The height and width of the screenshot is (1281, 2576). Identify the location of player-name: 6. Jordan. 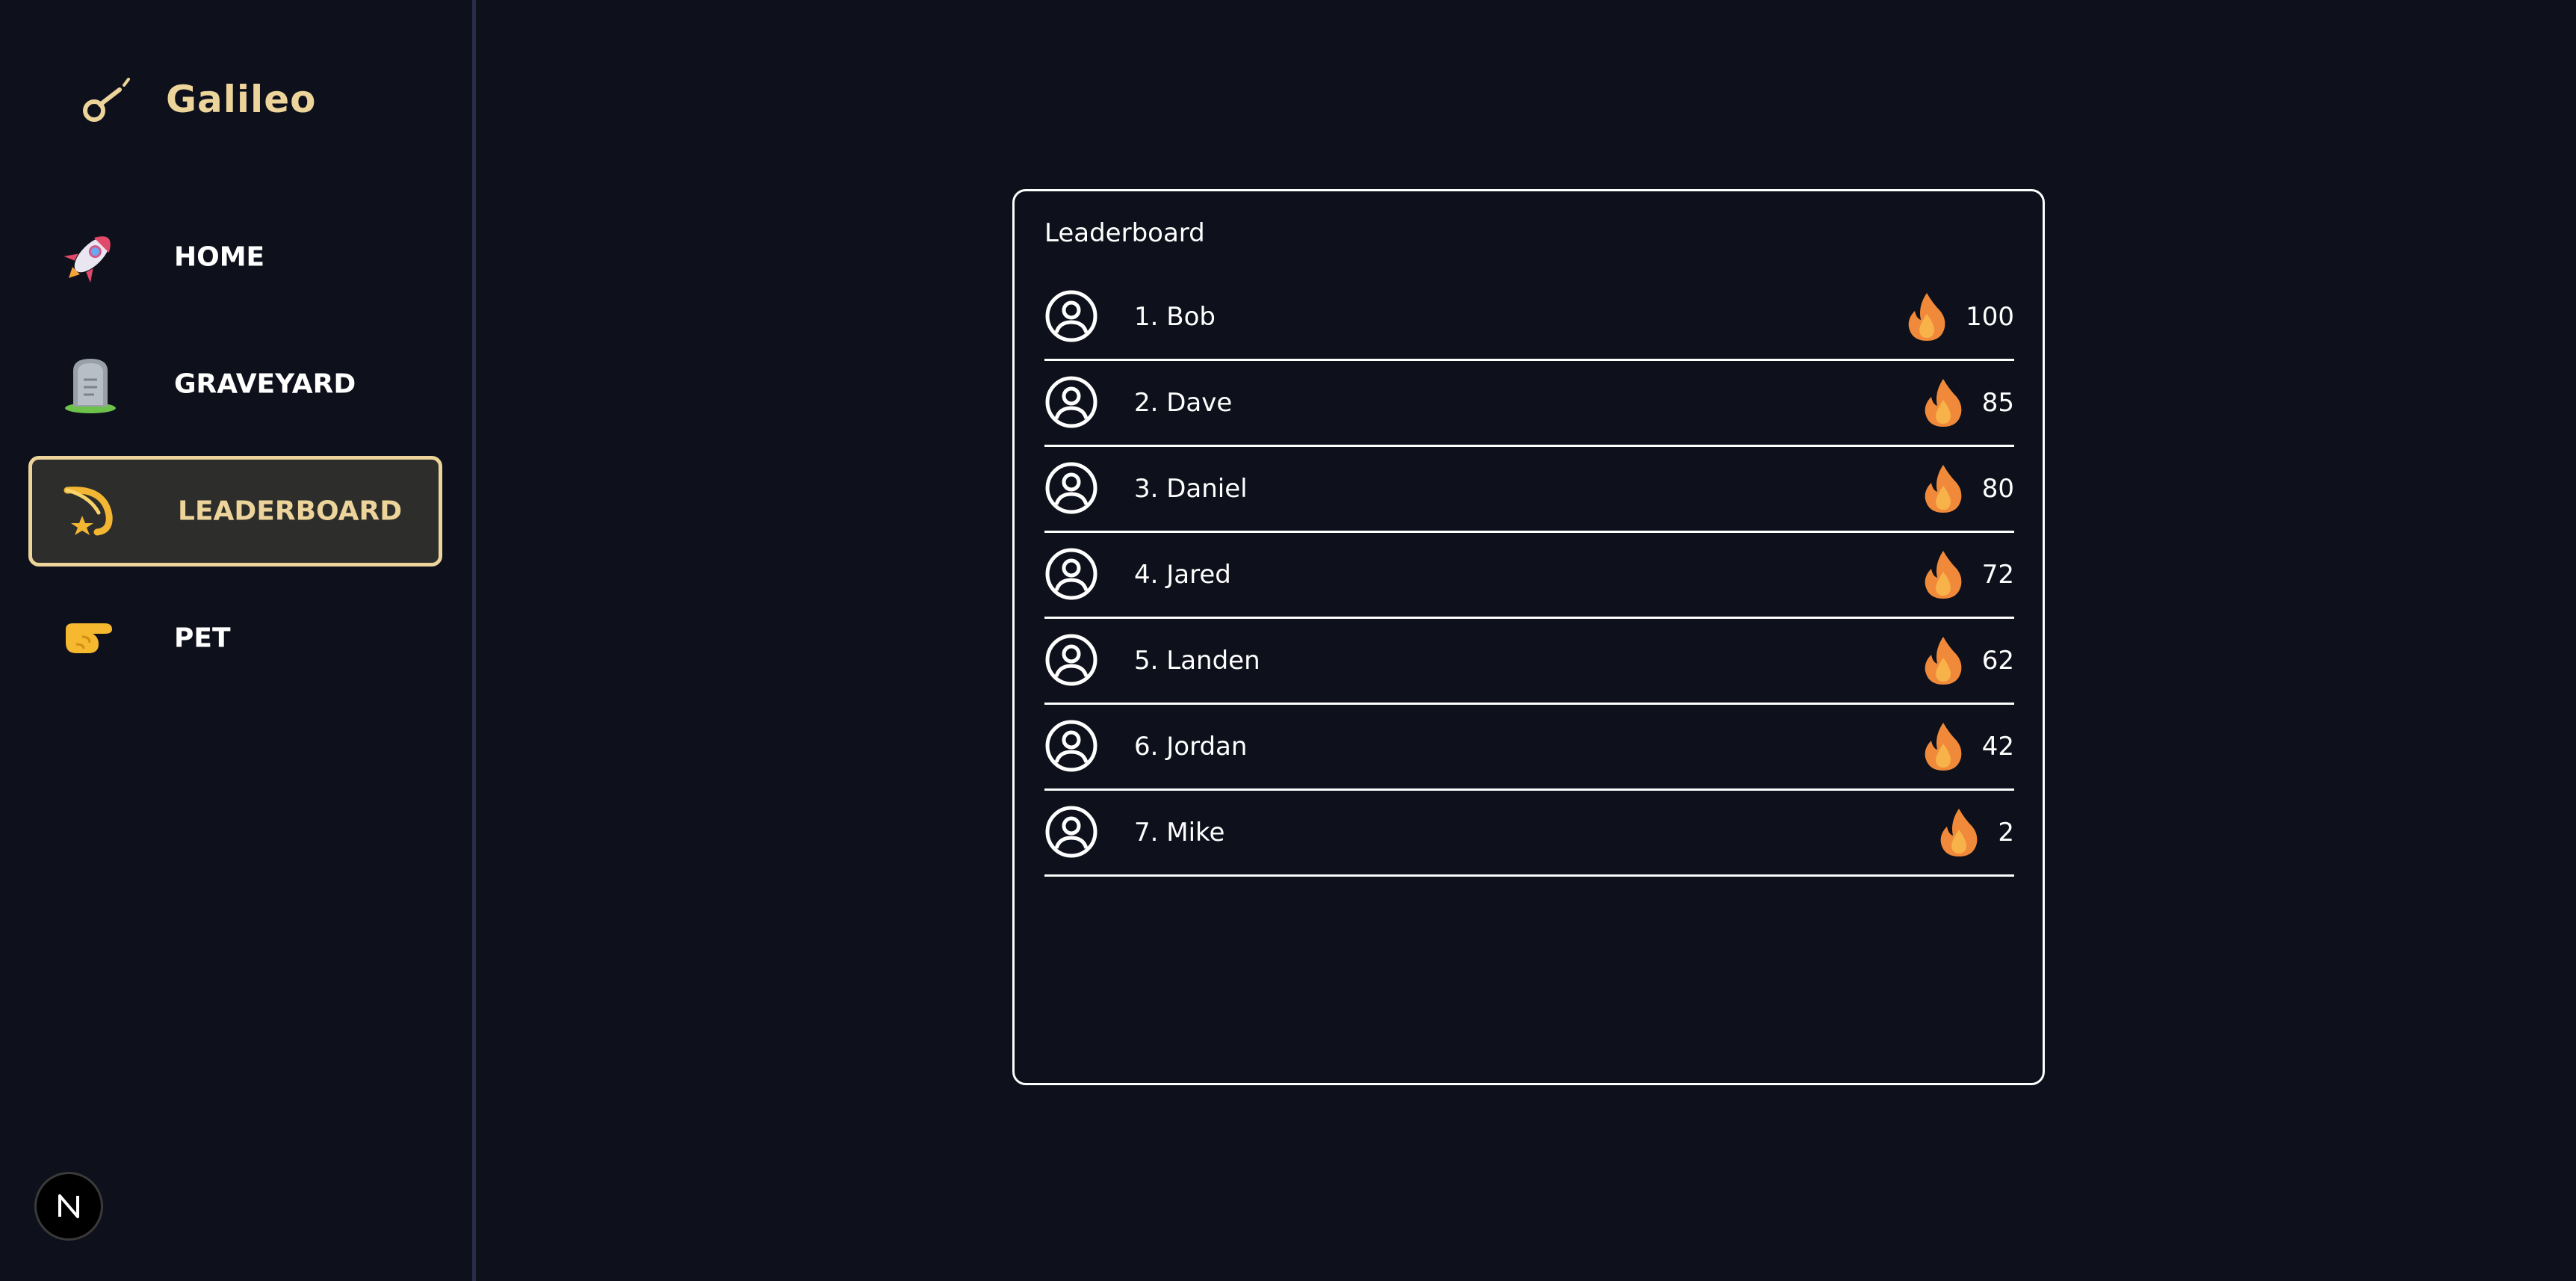
(1191, 747).